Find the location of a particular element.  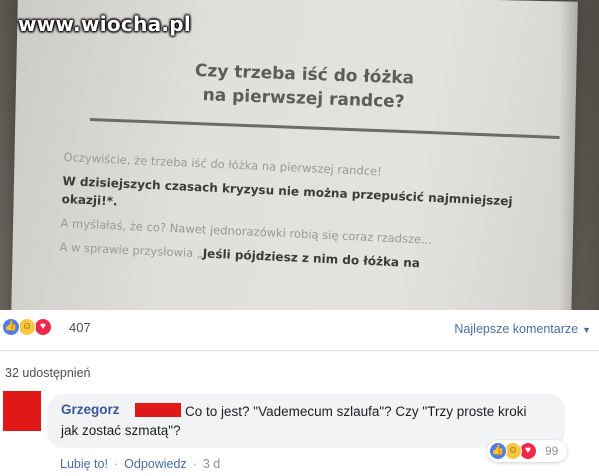

comment-reaction-count: 99 is located at coordinates (552, 451).